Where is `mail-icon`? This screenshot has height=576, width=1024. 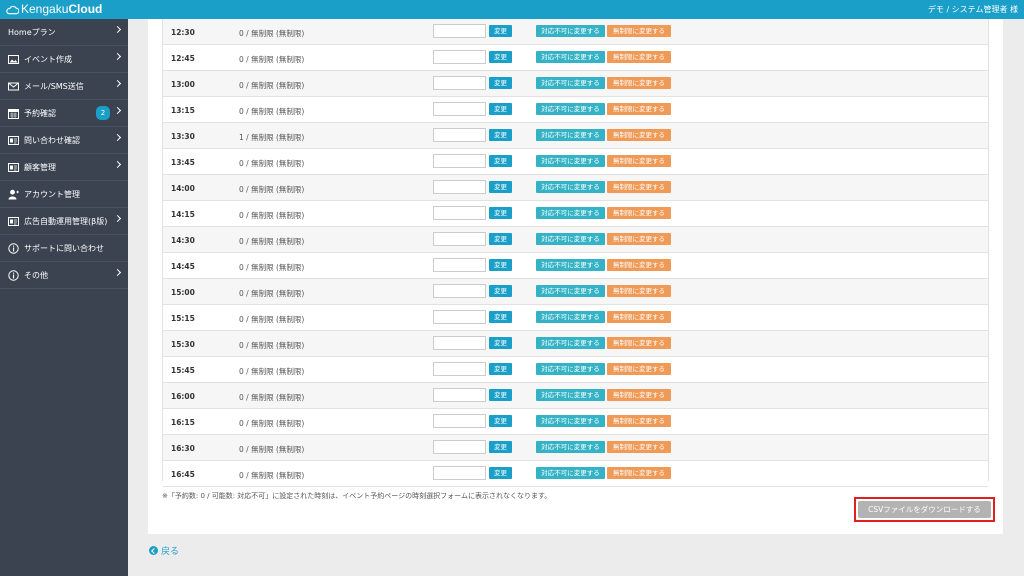 mail-icon is located at coordinates (13, 86).